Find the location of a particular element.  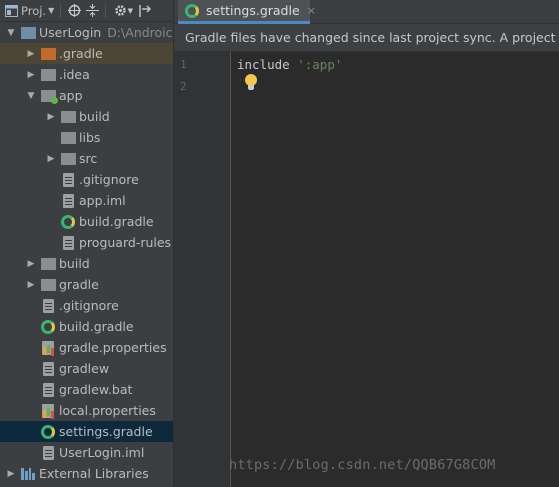

tree-item-label: UserLogin.iml is located at coordinates (102, 452).